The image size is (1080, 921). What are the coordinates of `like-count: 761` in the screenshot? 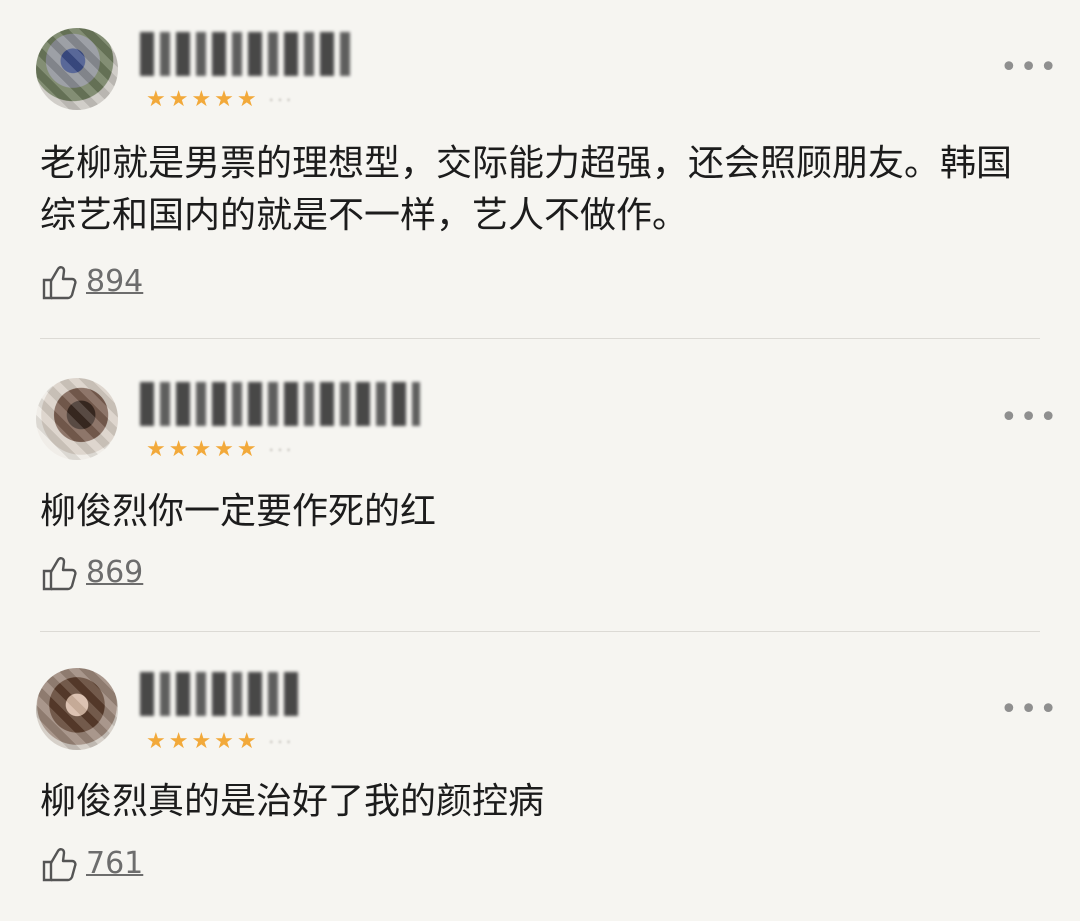 It's located at (115, 863).